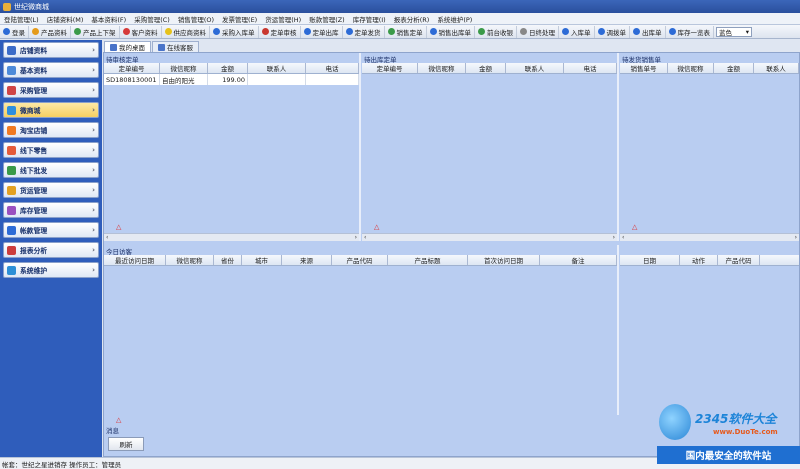 The image size is (800, 469). What do you see at coordinates (7, 6) in the screenshot?
I see `app-icon` at bounding box center [7, 6].